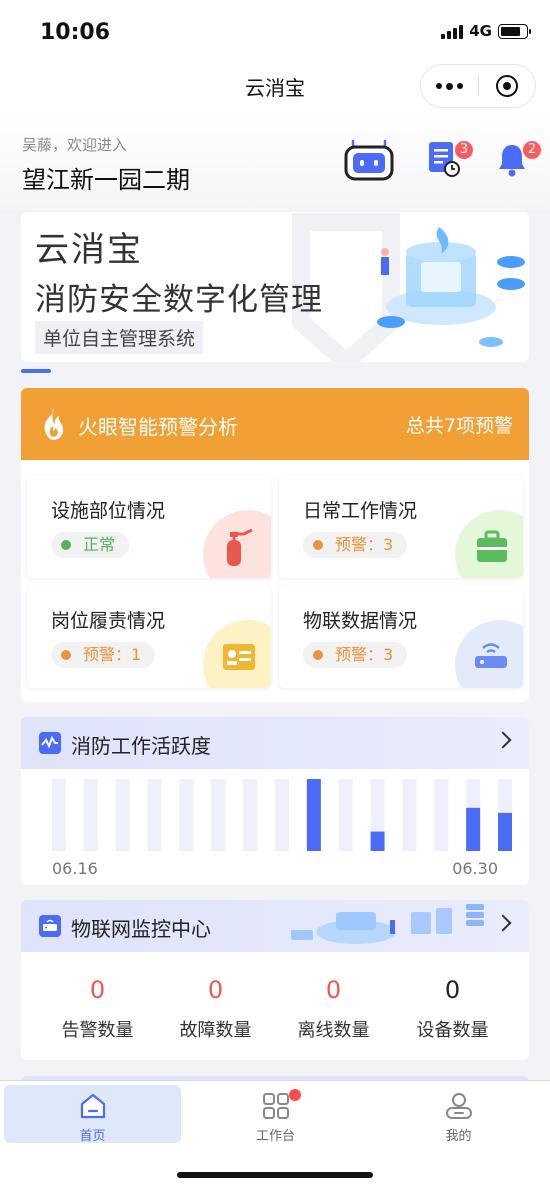  Describe the element at coordinates (480, 31) in the screenshot. I see `network-type: 4G` at that location.